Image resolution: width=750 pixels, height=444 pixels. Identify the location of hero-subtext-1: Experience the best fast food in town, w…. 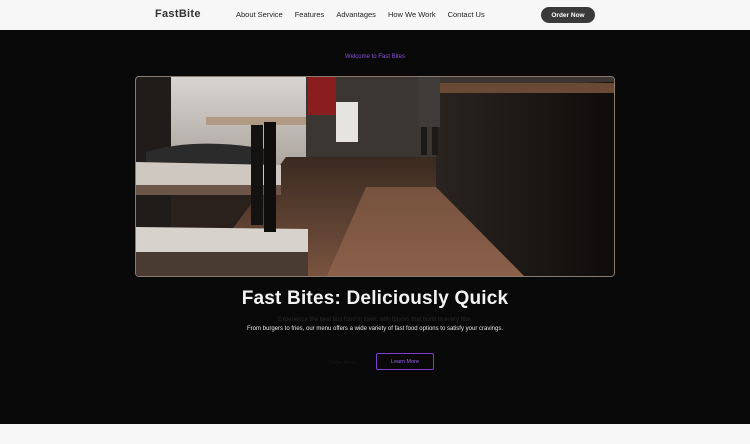
(375, 320).